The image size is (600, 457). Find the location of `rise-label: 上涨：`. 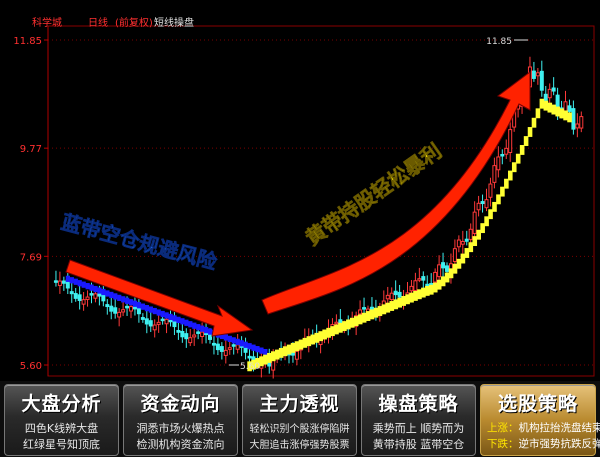

rise-label: 上涨： is located at coordinates (503, 428).